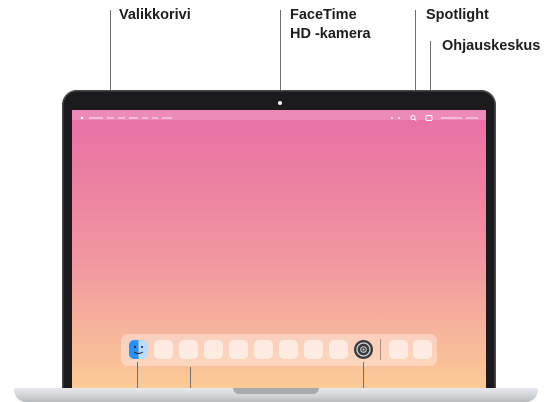  Describe the element at coordinates (330, 34) in the screenshot. I see `callout-label-camera-line2: HD -kamera` at that location.